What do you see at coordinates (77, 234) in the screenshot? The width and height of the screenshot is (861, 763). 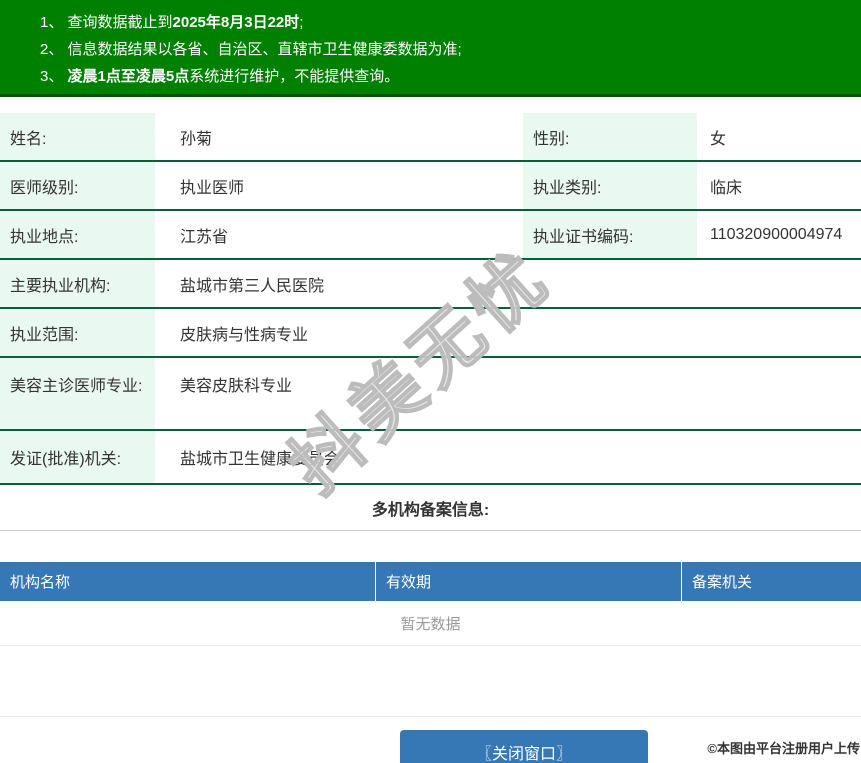 I see `field-label-practice-location: 执业地点:` at bounding box center [77, 234].